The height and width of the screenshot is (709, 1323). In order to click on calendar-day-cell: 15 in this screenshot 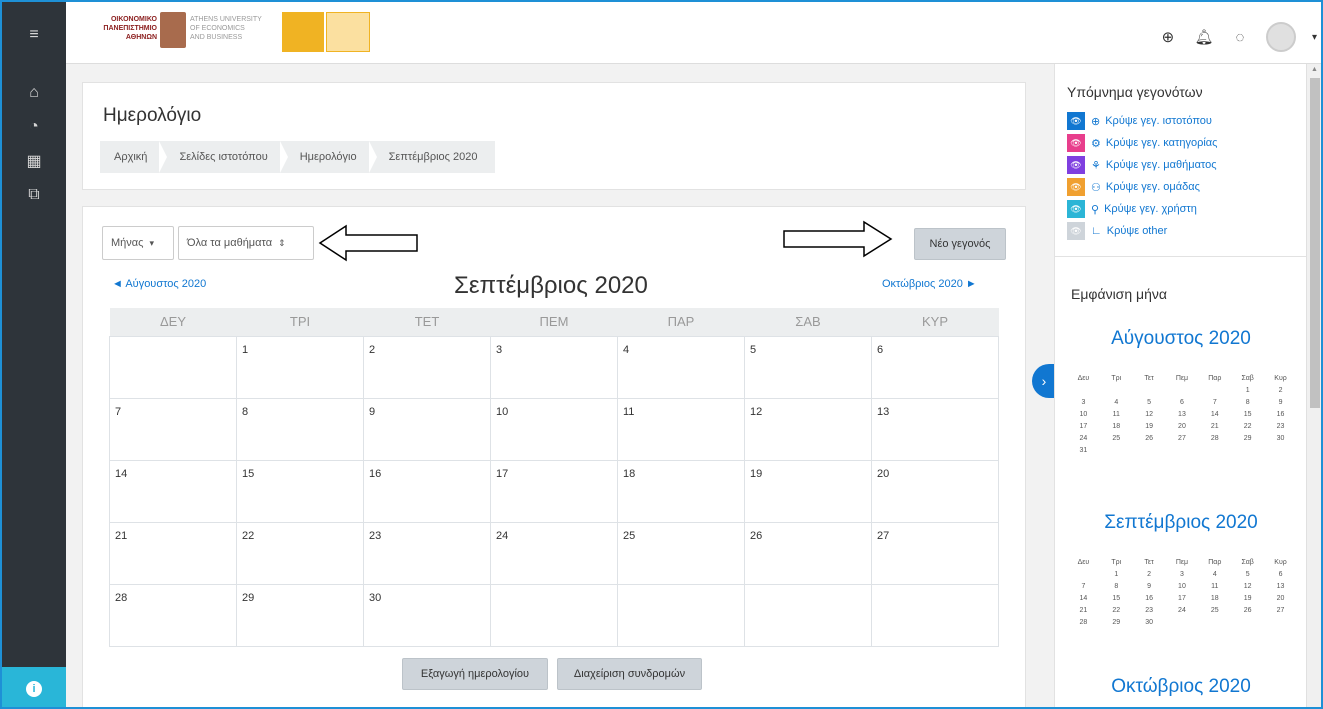, I will do `click(300, 491)`.